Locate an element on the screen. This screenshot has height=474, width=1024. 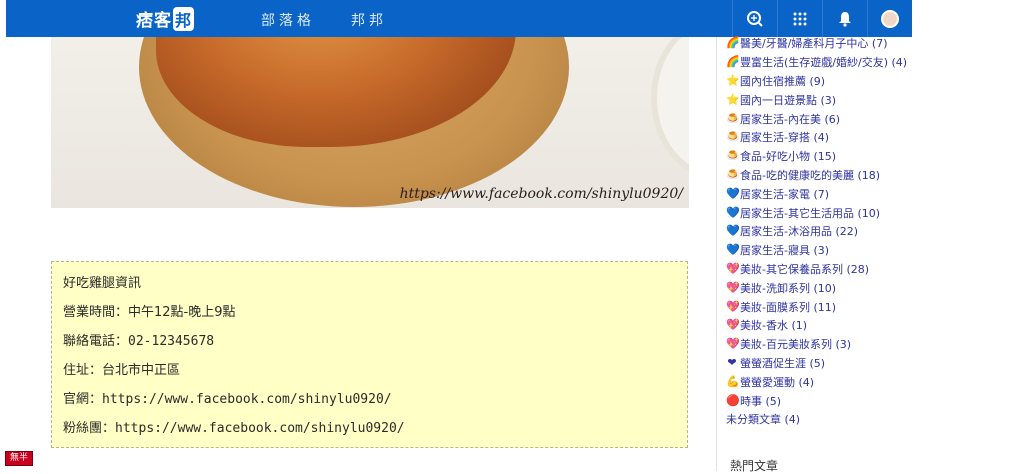
category-item: 💙 居家生活-沐浴用品 (22) is located at coordinates (871, 231).